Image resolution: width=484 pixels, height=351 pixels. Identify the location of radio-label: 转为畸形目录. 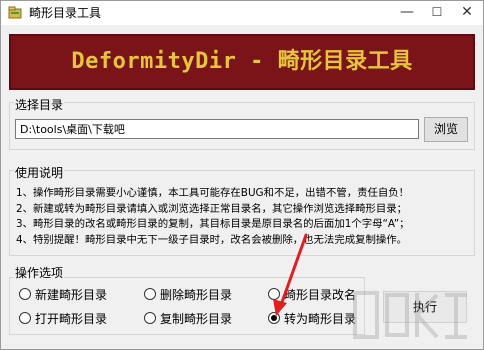
(320, 319).